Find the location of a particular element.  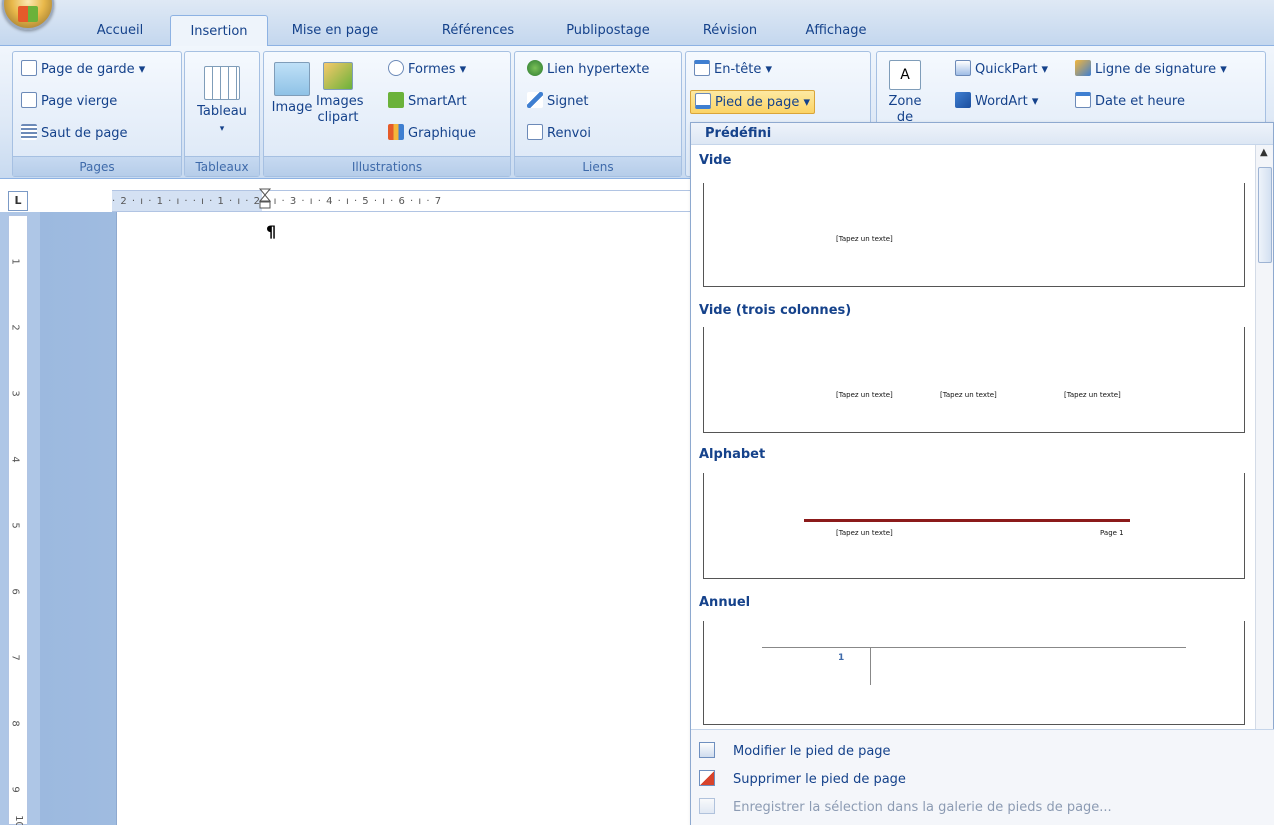

image-label: Image is located at coordinates (292, 107).